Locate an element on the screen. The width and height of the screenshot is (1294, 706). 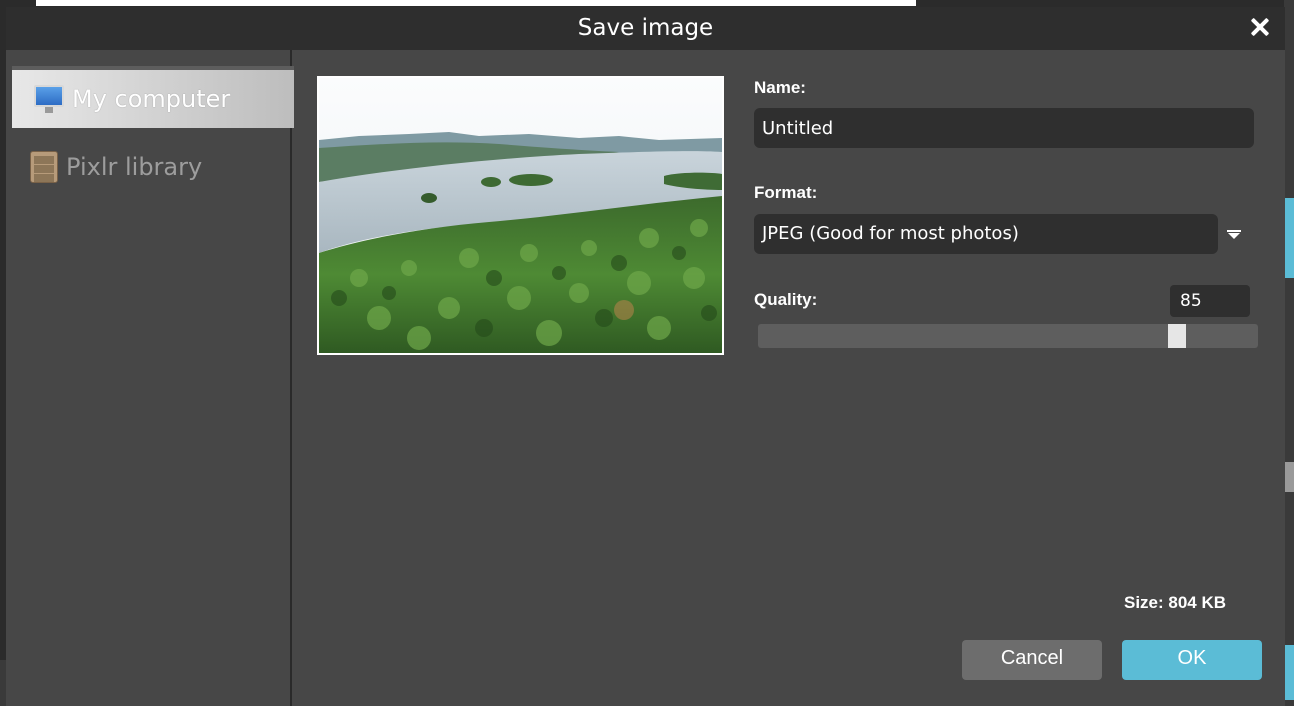
chevron-down-icon-bar is located at coordinates (1234, 231).